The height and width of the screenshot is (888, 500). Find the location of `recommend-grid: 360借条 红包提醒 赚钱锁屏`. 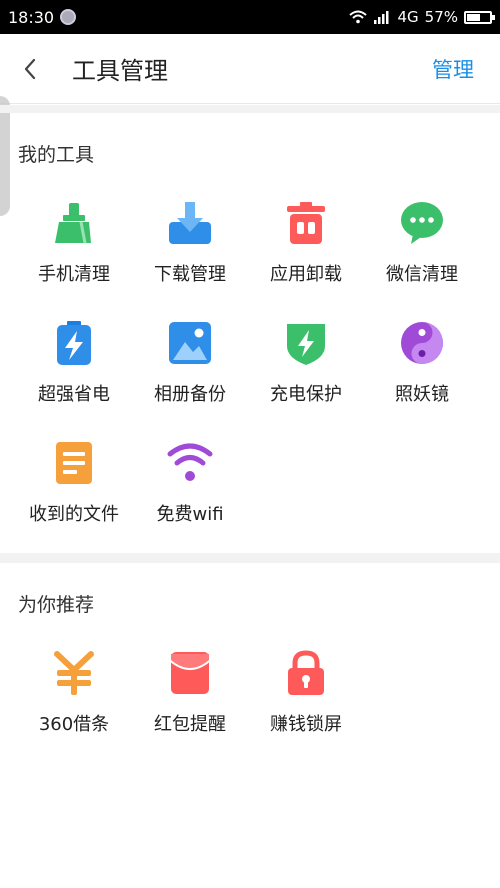

recommend-grid: 360借条 红包提醒 赚钱锁屏 is located at coordinates (250, 692).